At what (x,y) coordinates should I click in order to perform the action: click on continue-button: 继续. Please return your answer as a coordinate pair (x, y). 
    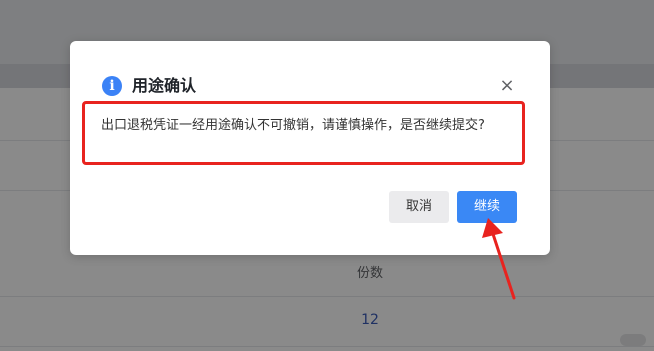
    Looking at the image, I should click on (487, 207).